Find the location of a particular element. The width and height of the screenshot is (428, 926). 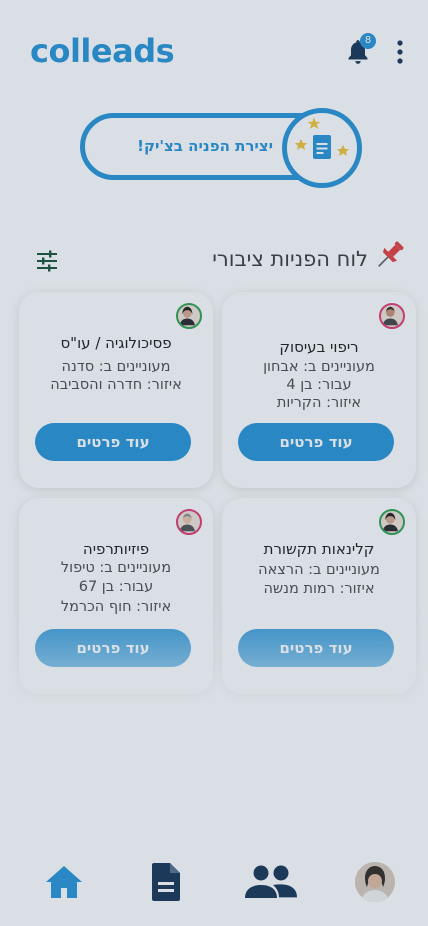

card-title: פסיכולוגיה / עו"ס is located at coordinates (116, 343).